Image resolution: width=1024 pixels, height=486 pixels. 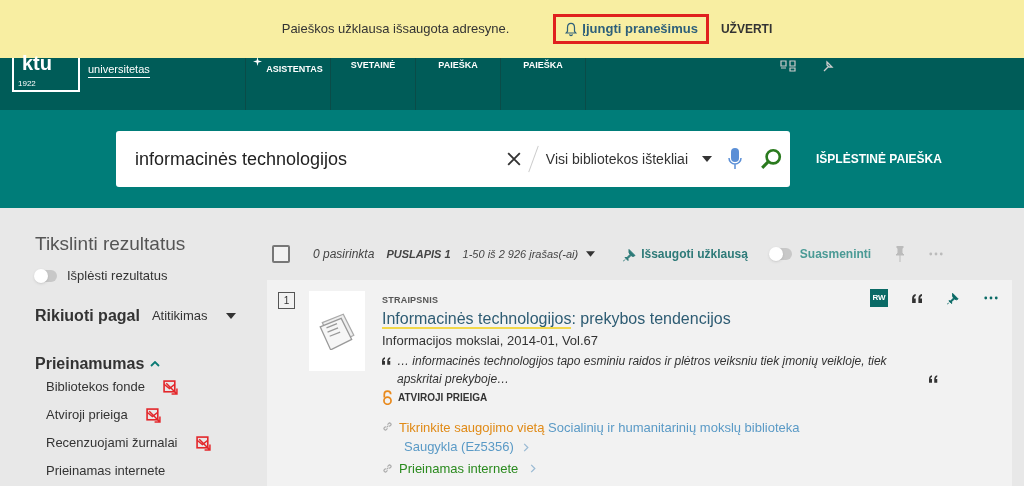 I want to click on clear-icon, so click(x=513, y=159).